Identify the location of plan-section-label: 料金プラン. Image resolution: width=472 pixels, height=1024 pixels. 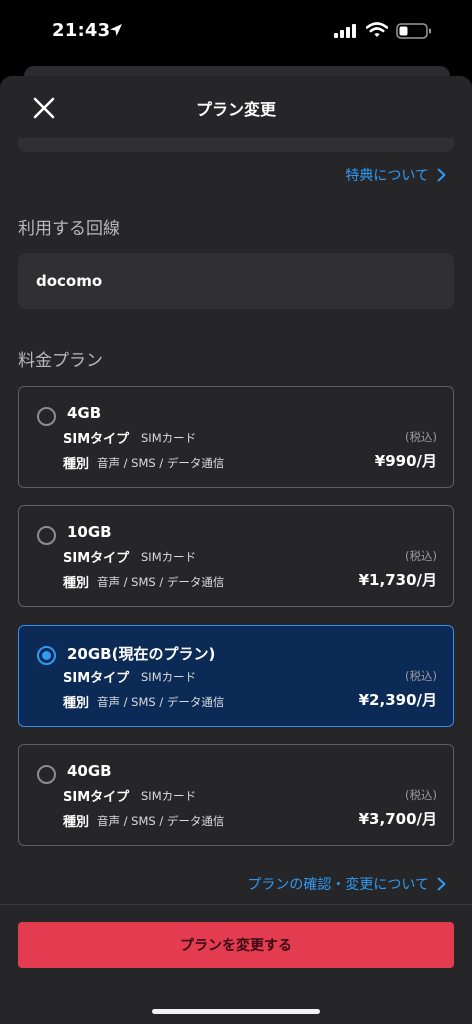
(60, 361).